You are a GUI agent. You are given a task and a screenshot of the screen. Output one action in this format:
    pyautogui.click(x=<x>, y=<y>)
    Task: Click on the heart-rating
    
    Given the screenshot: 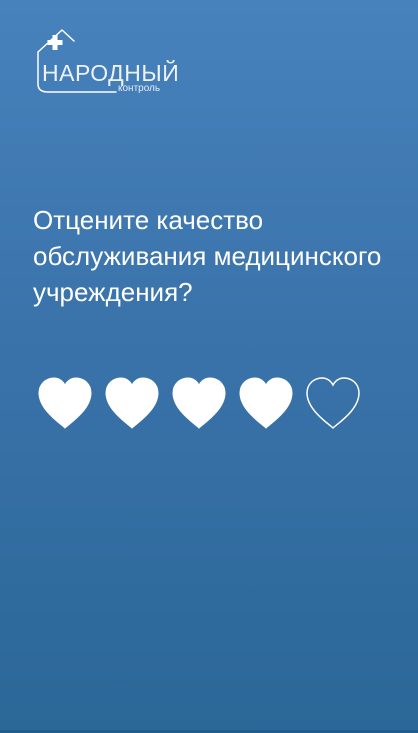 What is the action you would take?
    pyautogui.click(x=199, y=404)
    